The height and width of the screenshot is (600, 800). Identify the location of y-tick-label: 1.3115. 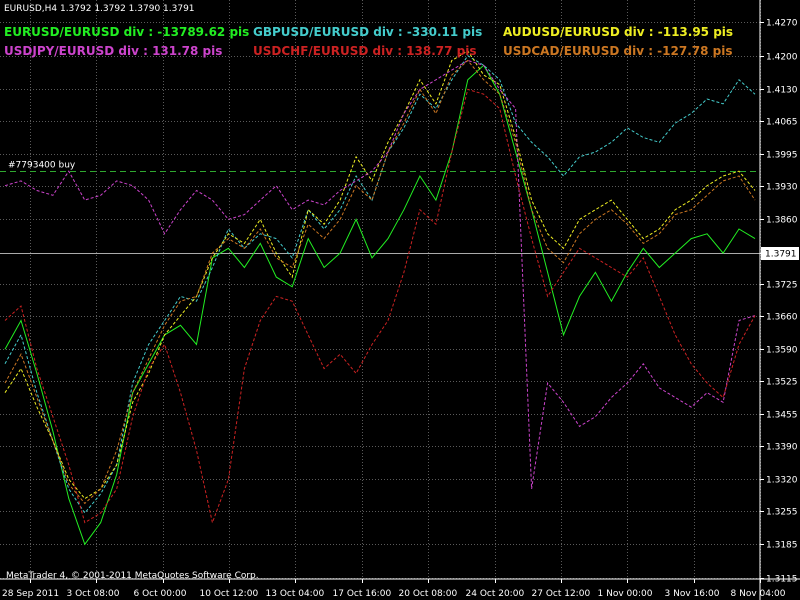
(782, 580).